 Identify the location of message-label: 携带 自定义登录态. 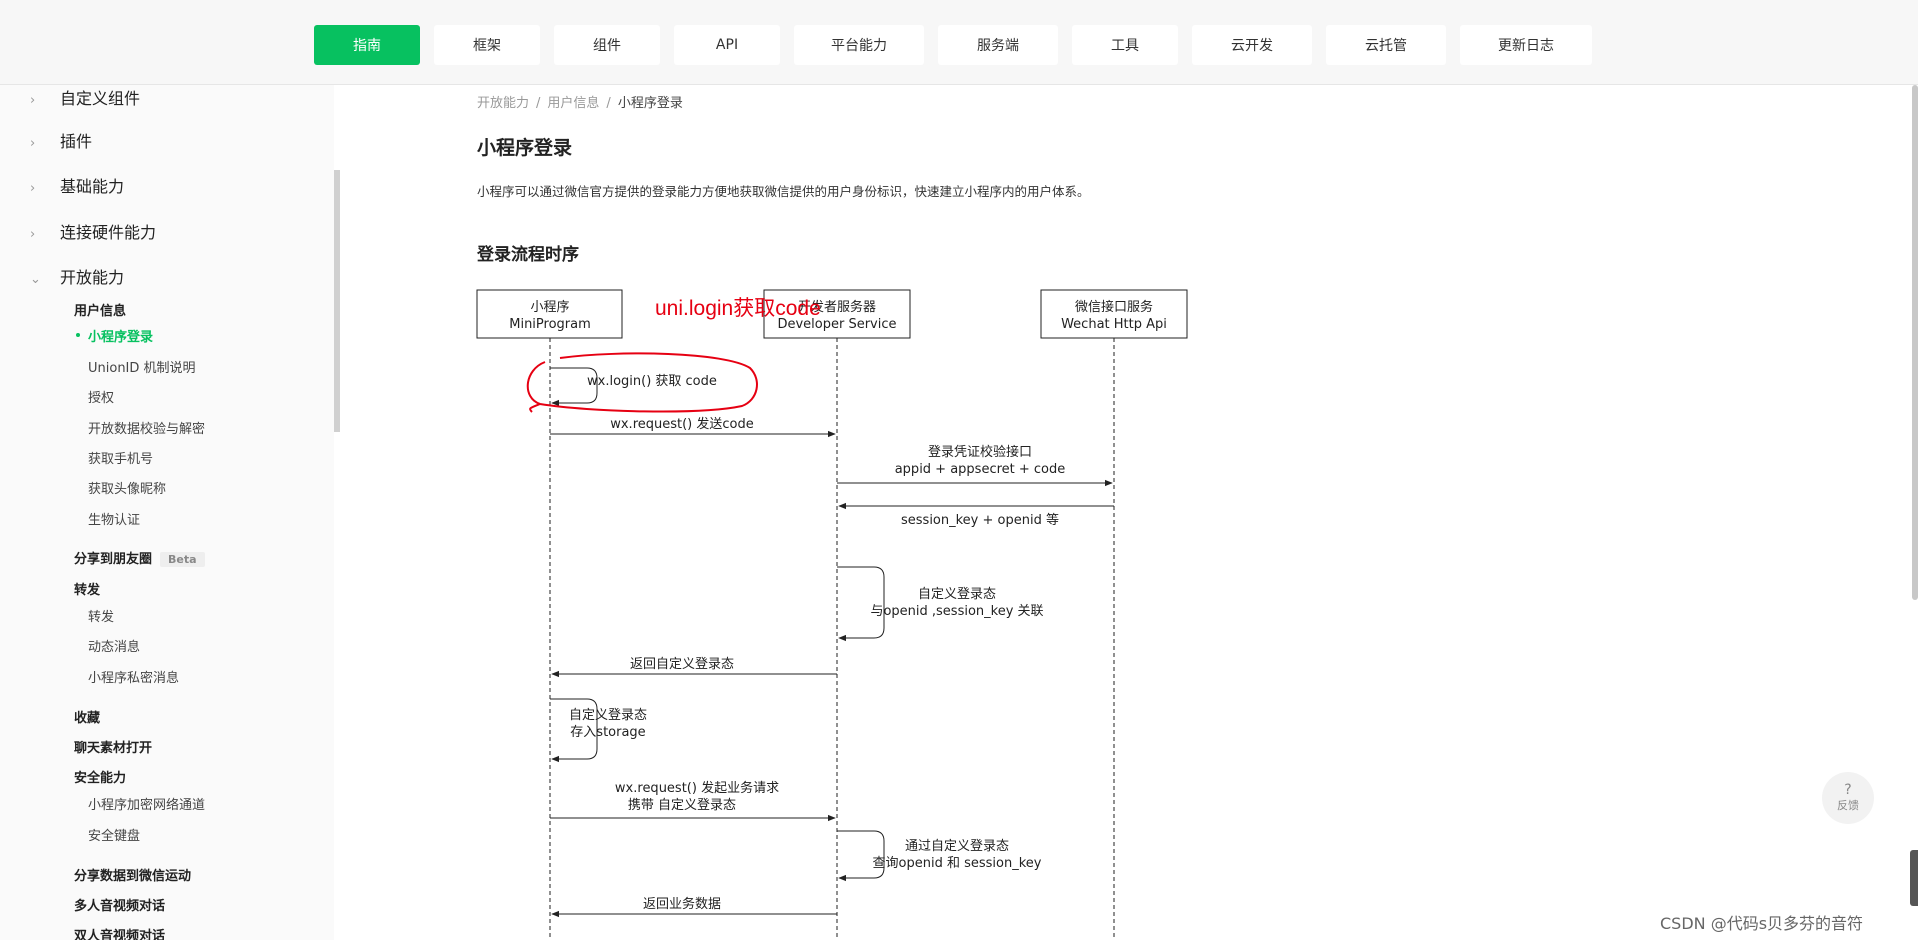
(682, 805).